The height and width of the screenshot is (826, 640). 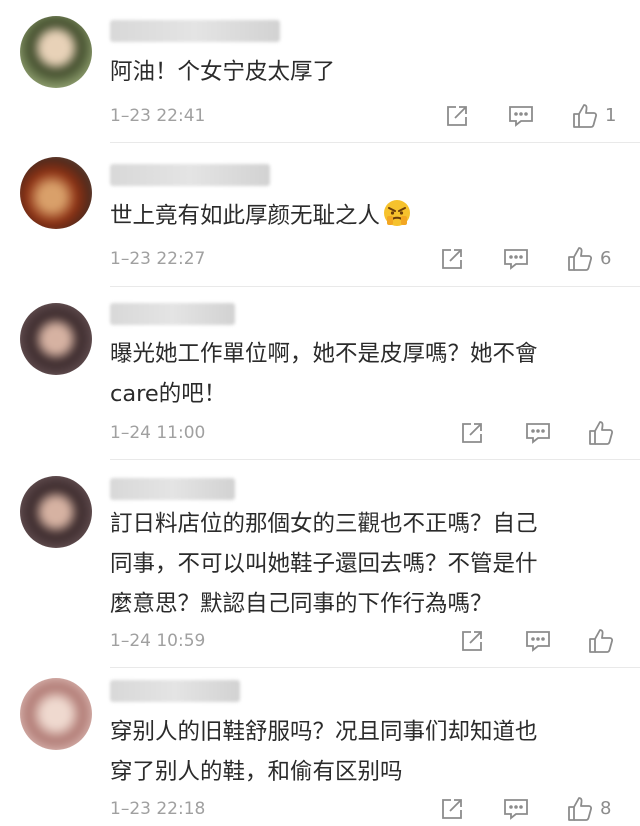 I want to click on comment-text: 曝光她工作單位啊，她不是皮厚嗎？她不會 care的吧！, so click(x=324, y=374).